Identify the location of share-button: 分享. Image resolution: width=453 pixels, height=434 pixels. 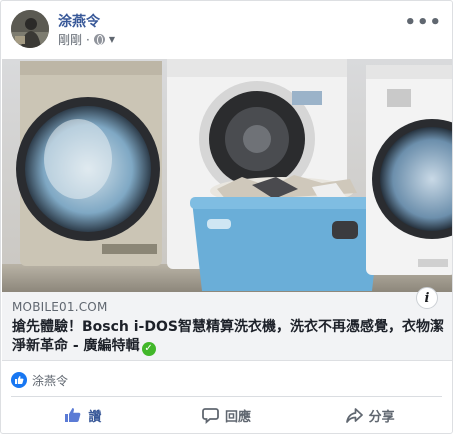
(370, 415).